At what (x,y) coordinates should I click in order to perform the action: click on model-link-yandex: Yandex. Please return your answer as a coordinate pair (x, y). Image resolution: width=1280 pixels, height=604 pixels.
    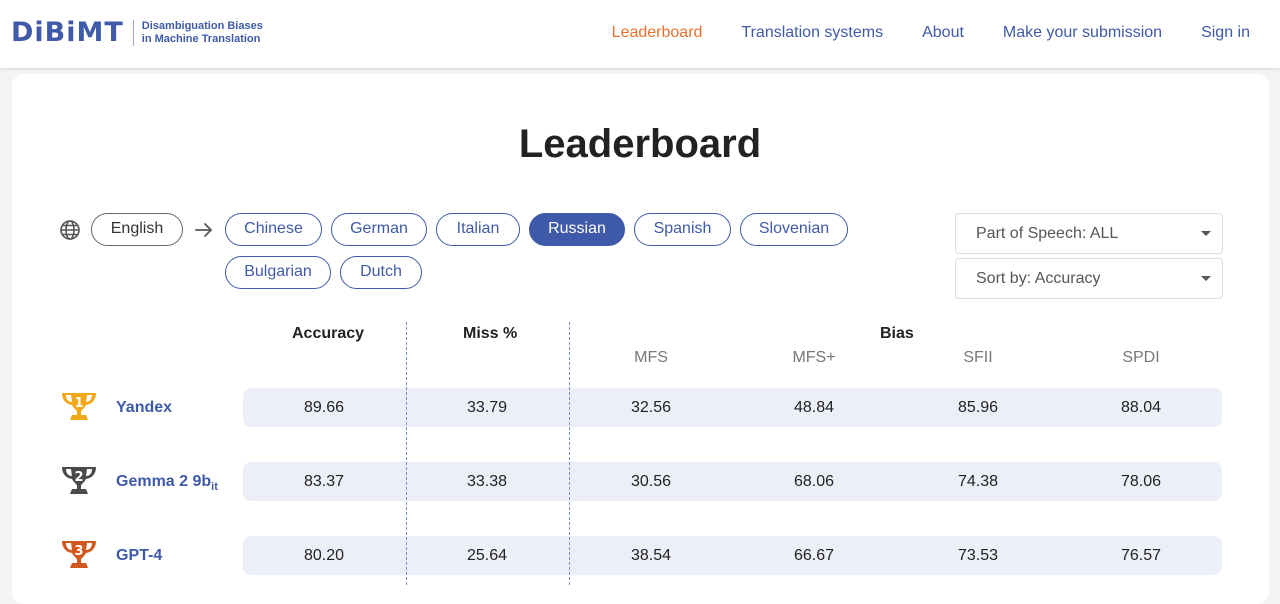
    Looking at the image, I should click on (144, 410).